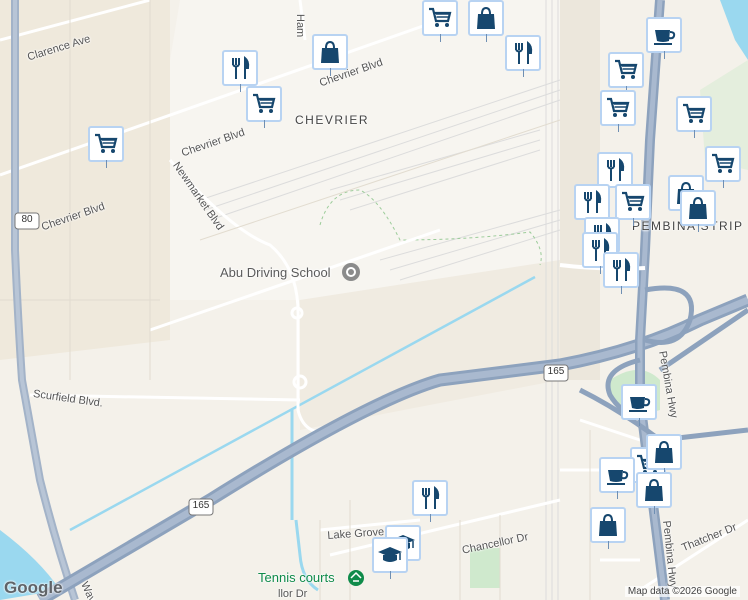 The image size is (748, 600). I want to click on poi-label-tennis-courts: Tennis courts, so click(296, 577).